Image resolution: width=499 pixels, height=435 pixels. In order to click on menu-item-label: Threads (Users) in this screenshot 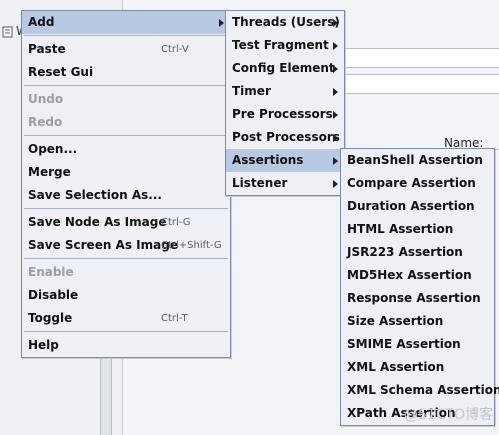, I will do `click(286, 22)`.